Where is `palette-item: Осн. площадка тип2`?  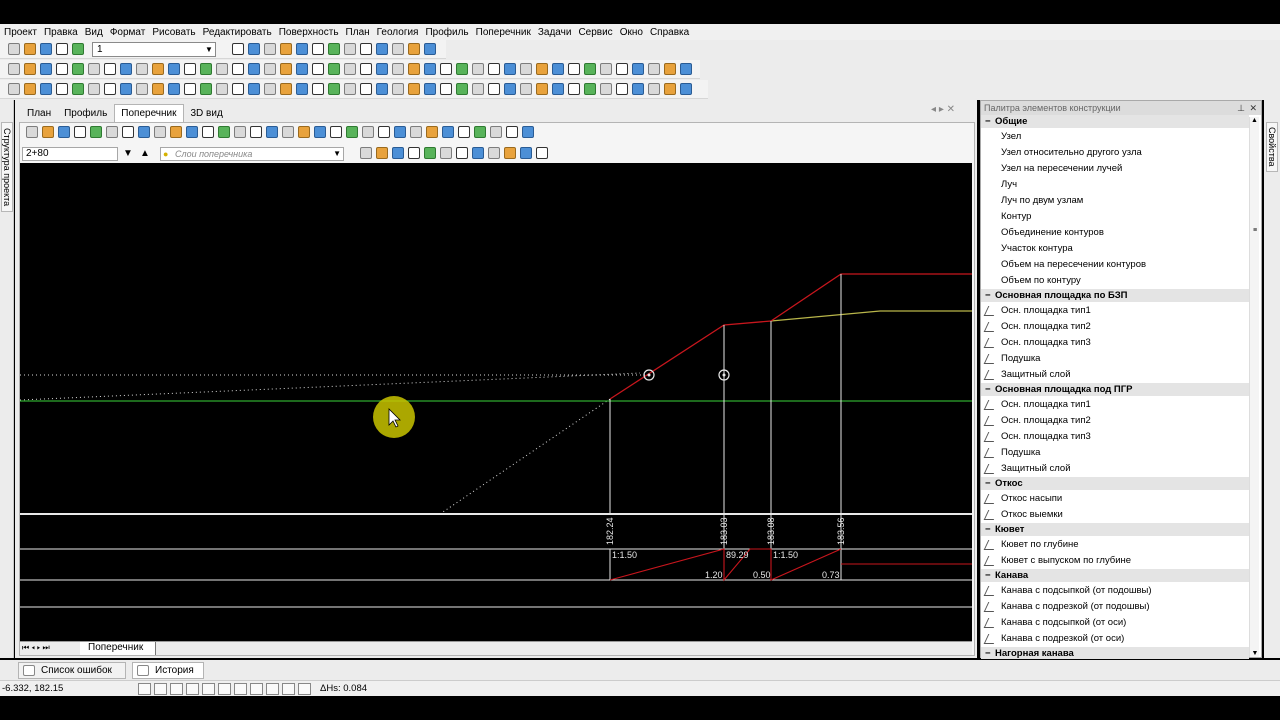 palette-item: Осн. площадка тип2 is located at coordinates (1115, 421).